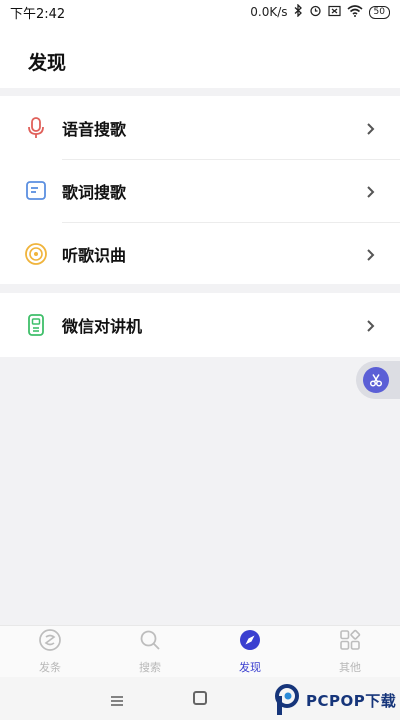  Describe the element at coordinates (117, 699) in the screenshot. I see `menu-icon` at that location.